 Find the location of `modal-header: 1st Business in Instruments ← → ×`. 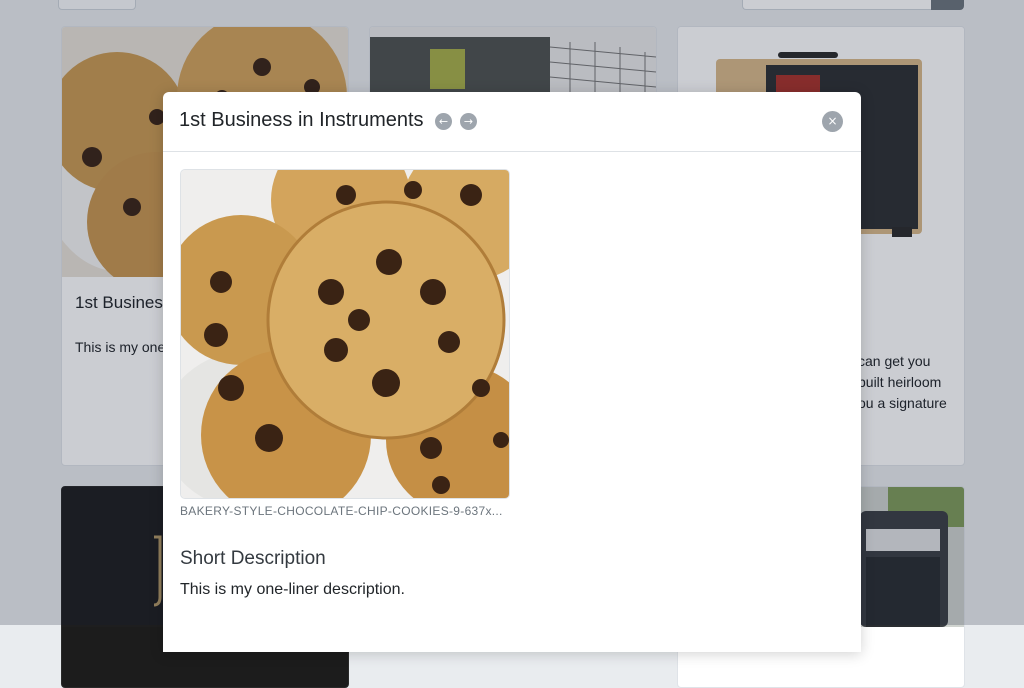

modal-header: 1st Business in Instruments ← → × is located at coordinates (512, 122).